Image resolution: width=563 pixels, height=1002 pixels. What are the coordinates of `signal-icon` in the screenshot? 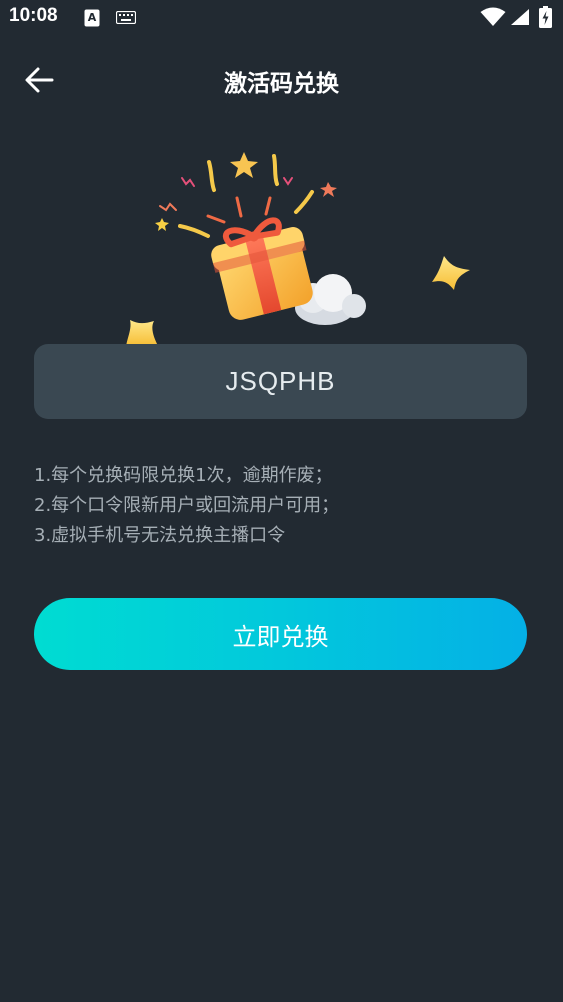 It's located at (520, 17).